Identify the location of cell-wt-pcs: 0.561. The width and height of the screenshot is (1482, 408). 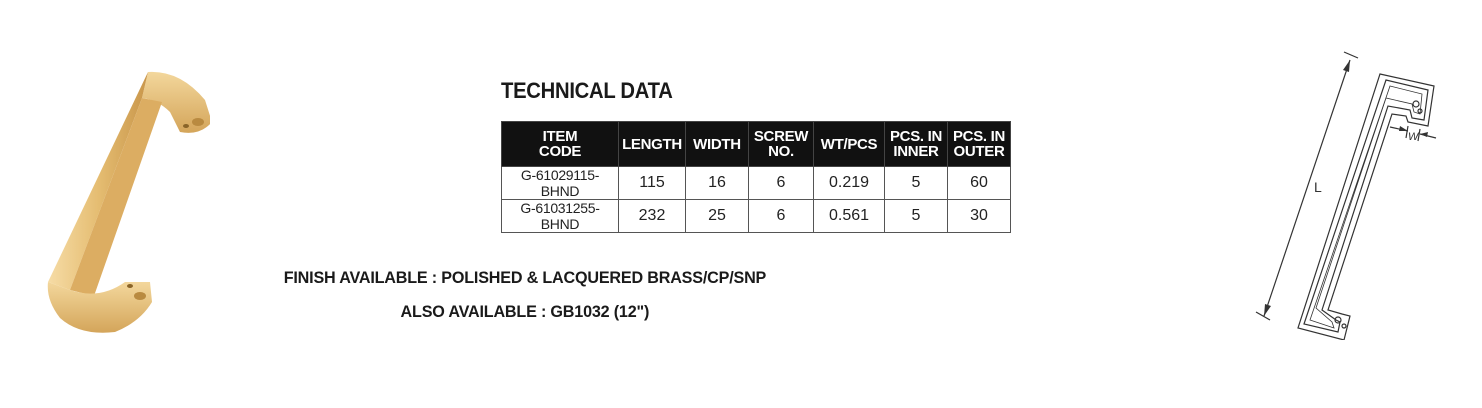
(849, 216).